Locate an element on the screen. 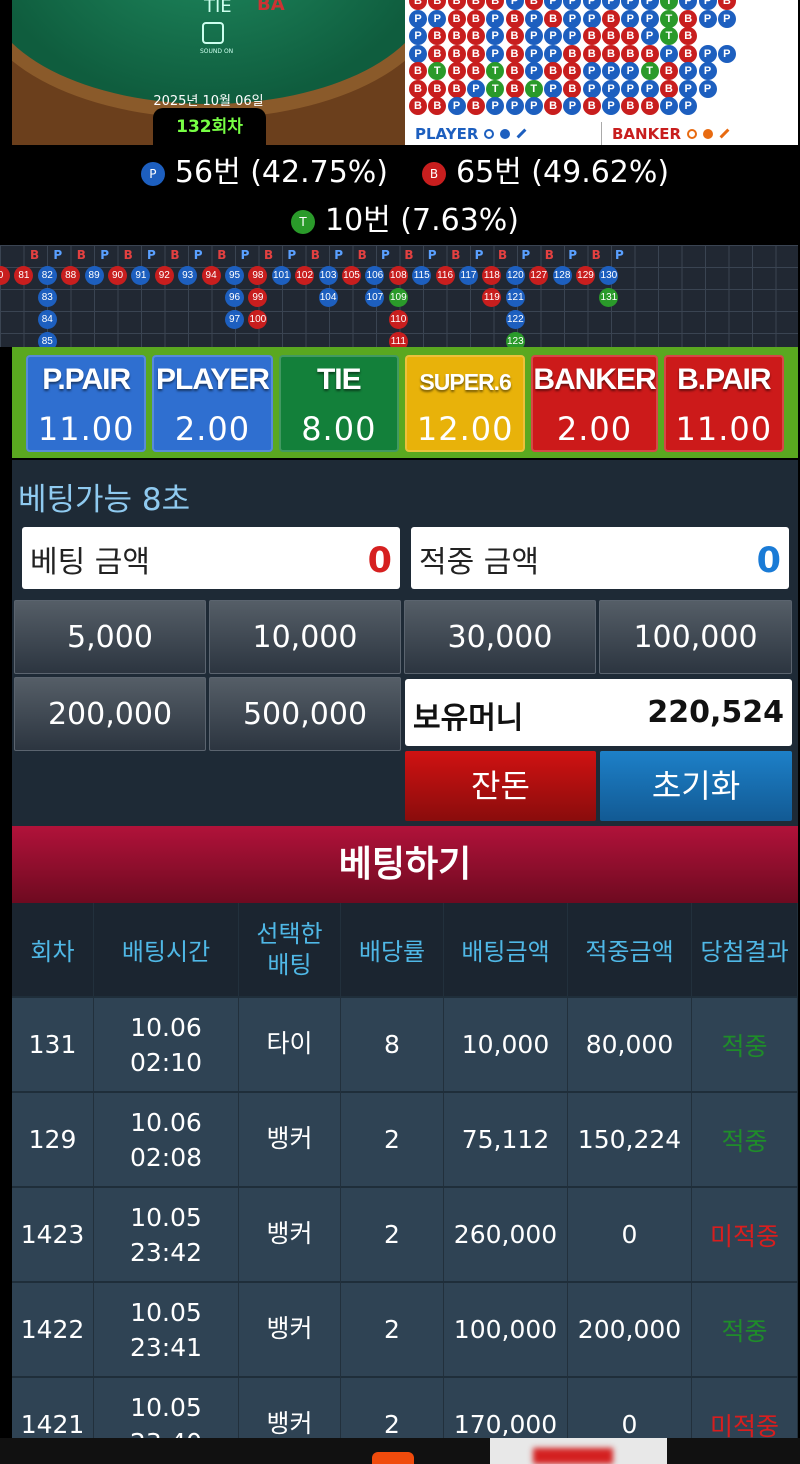  dot-icon is located at coordinates (505, 133).